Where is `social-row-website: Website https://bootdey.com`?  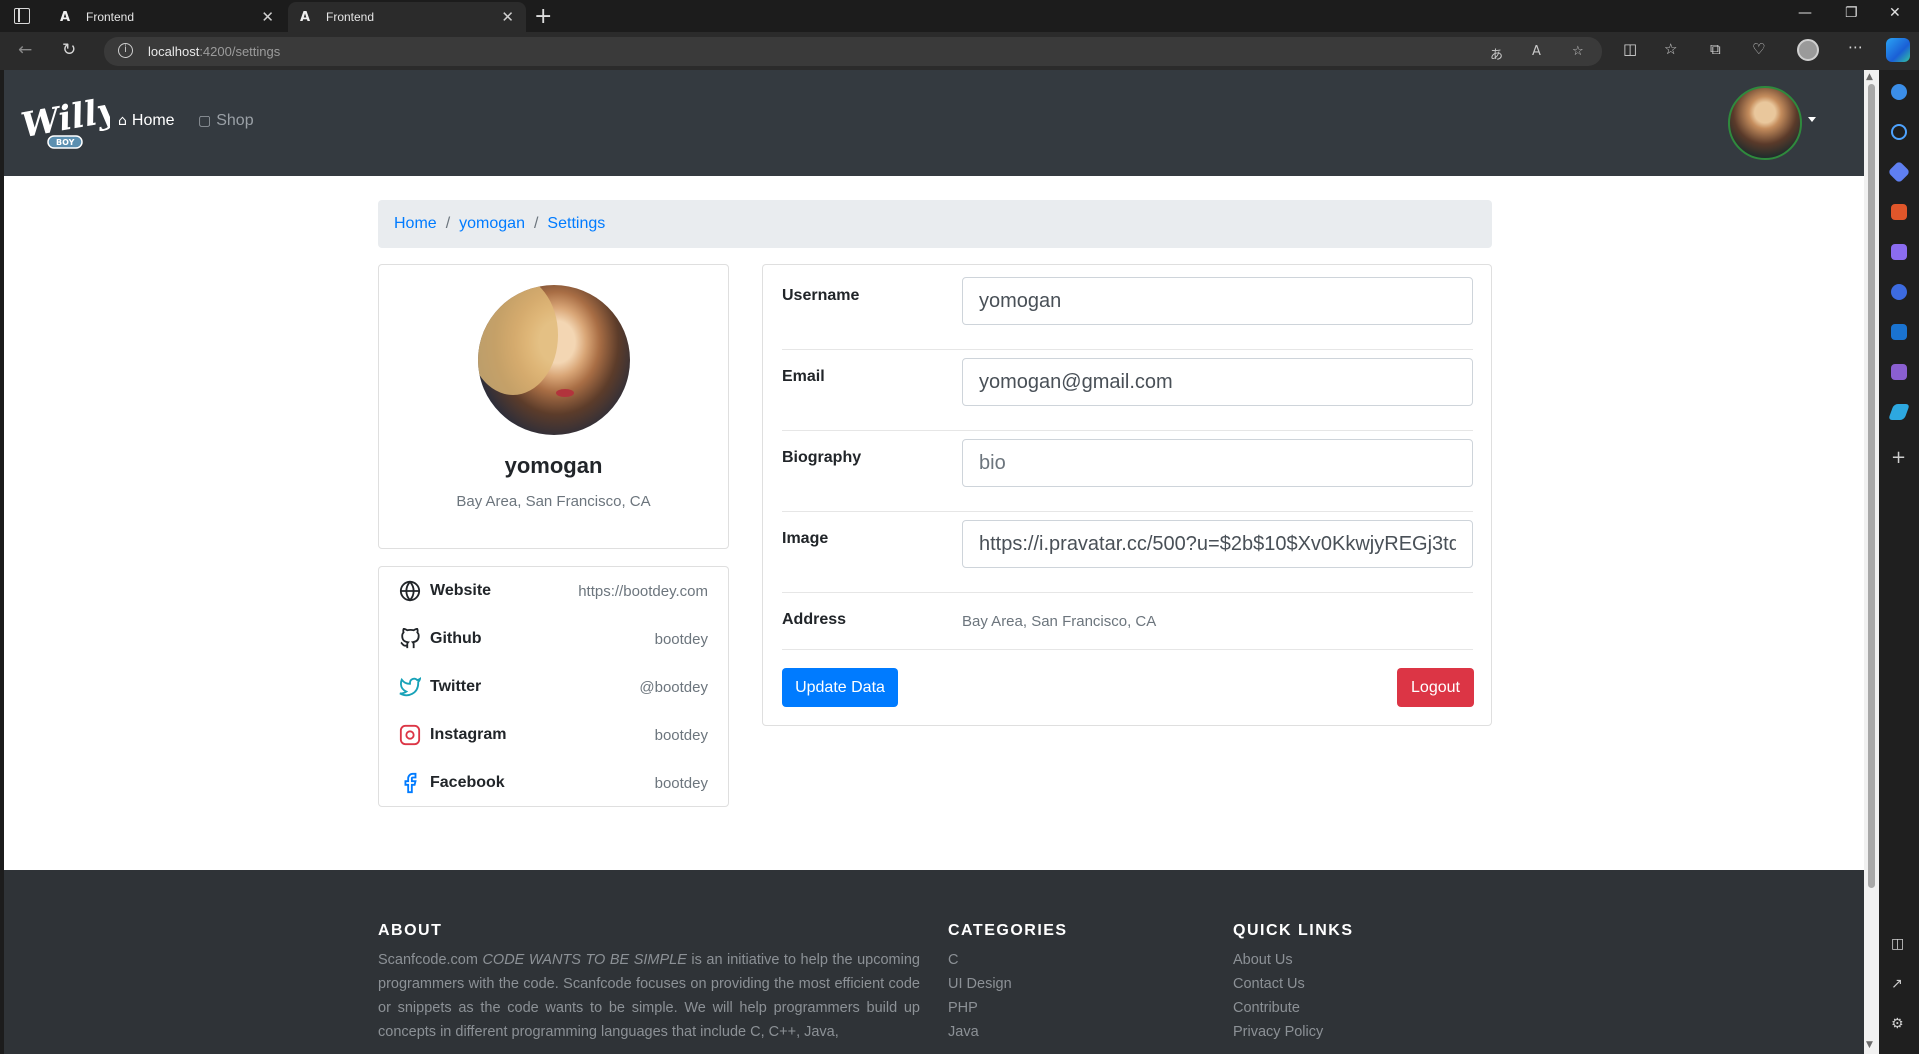
social-row-website: Website https://bootdey.com is located at coordinates (553, 591).